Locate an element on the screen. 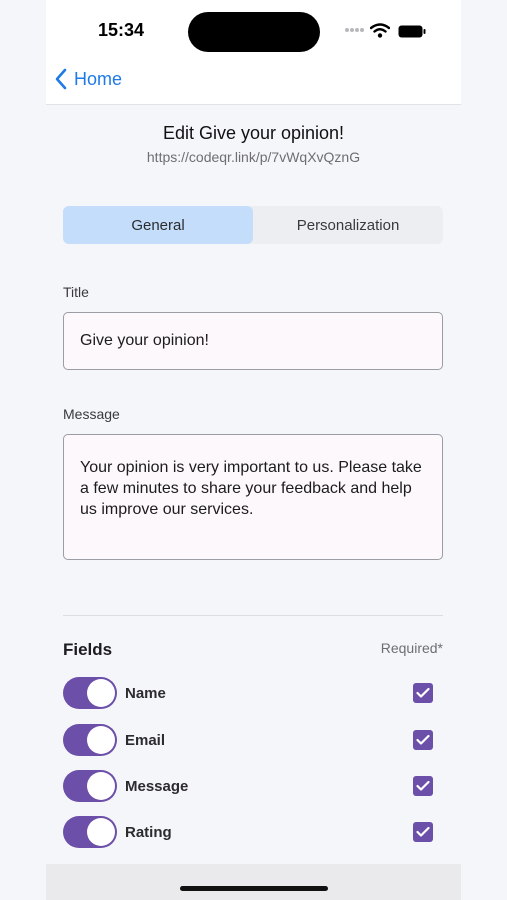 This screenshot has height=900, width=507. rating-toggle is located at coordinates (90, 832).